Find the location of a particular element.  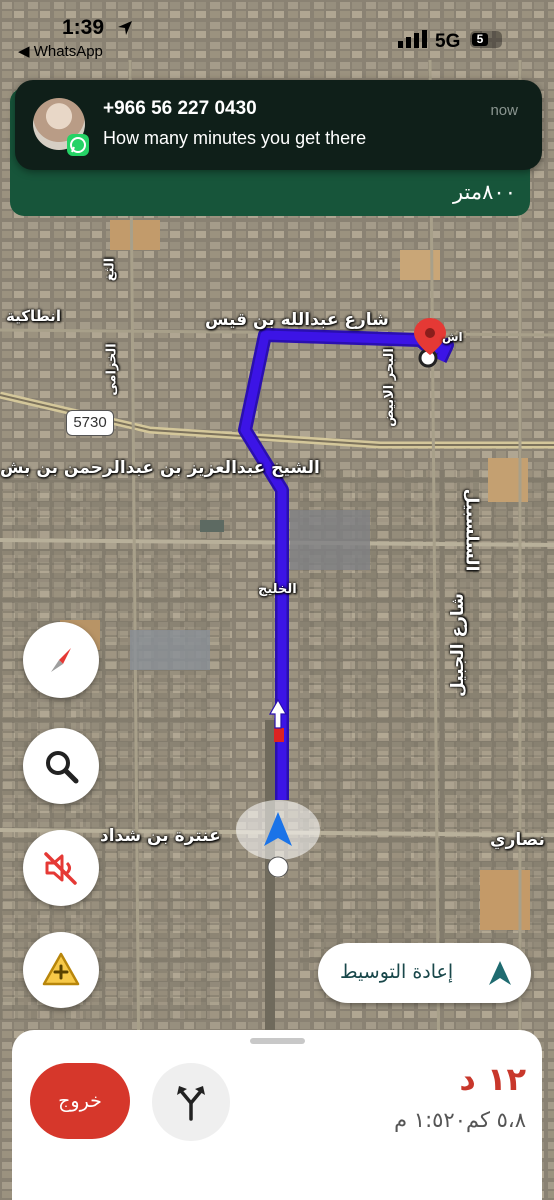

add-incident-warning-icon is located at coordinates (61, 969).